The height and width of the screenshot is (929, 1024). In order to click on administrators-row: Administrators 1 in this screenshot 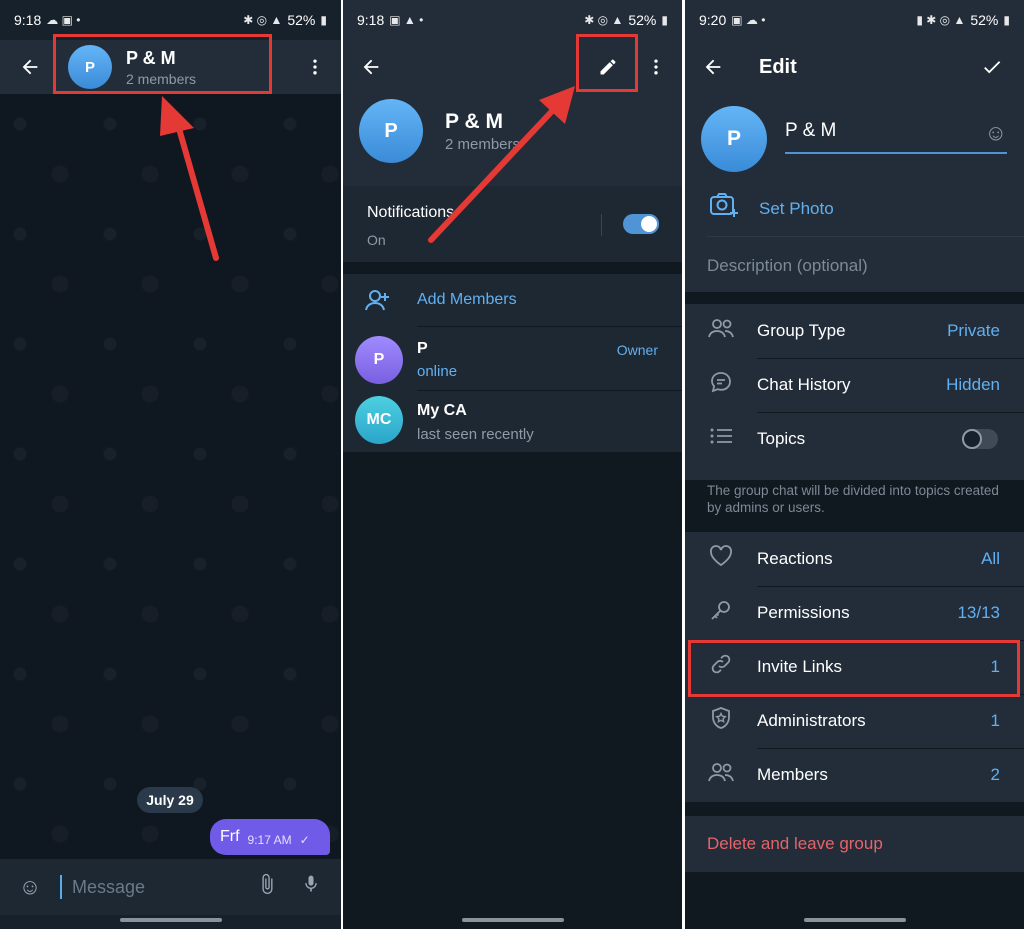, I will do `click(854, 721)`.